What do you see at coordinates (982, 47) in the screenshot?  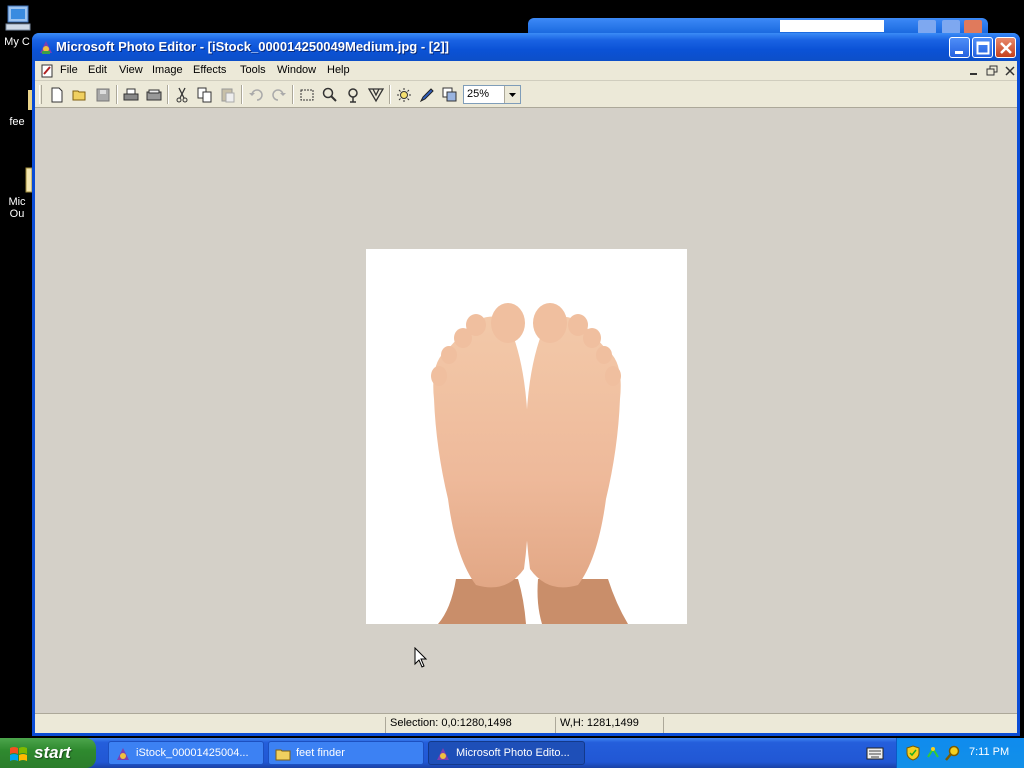 I see `maximize-button` at bounding box center [982, 47].